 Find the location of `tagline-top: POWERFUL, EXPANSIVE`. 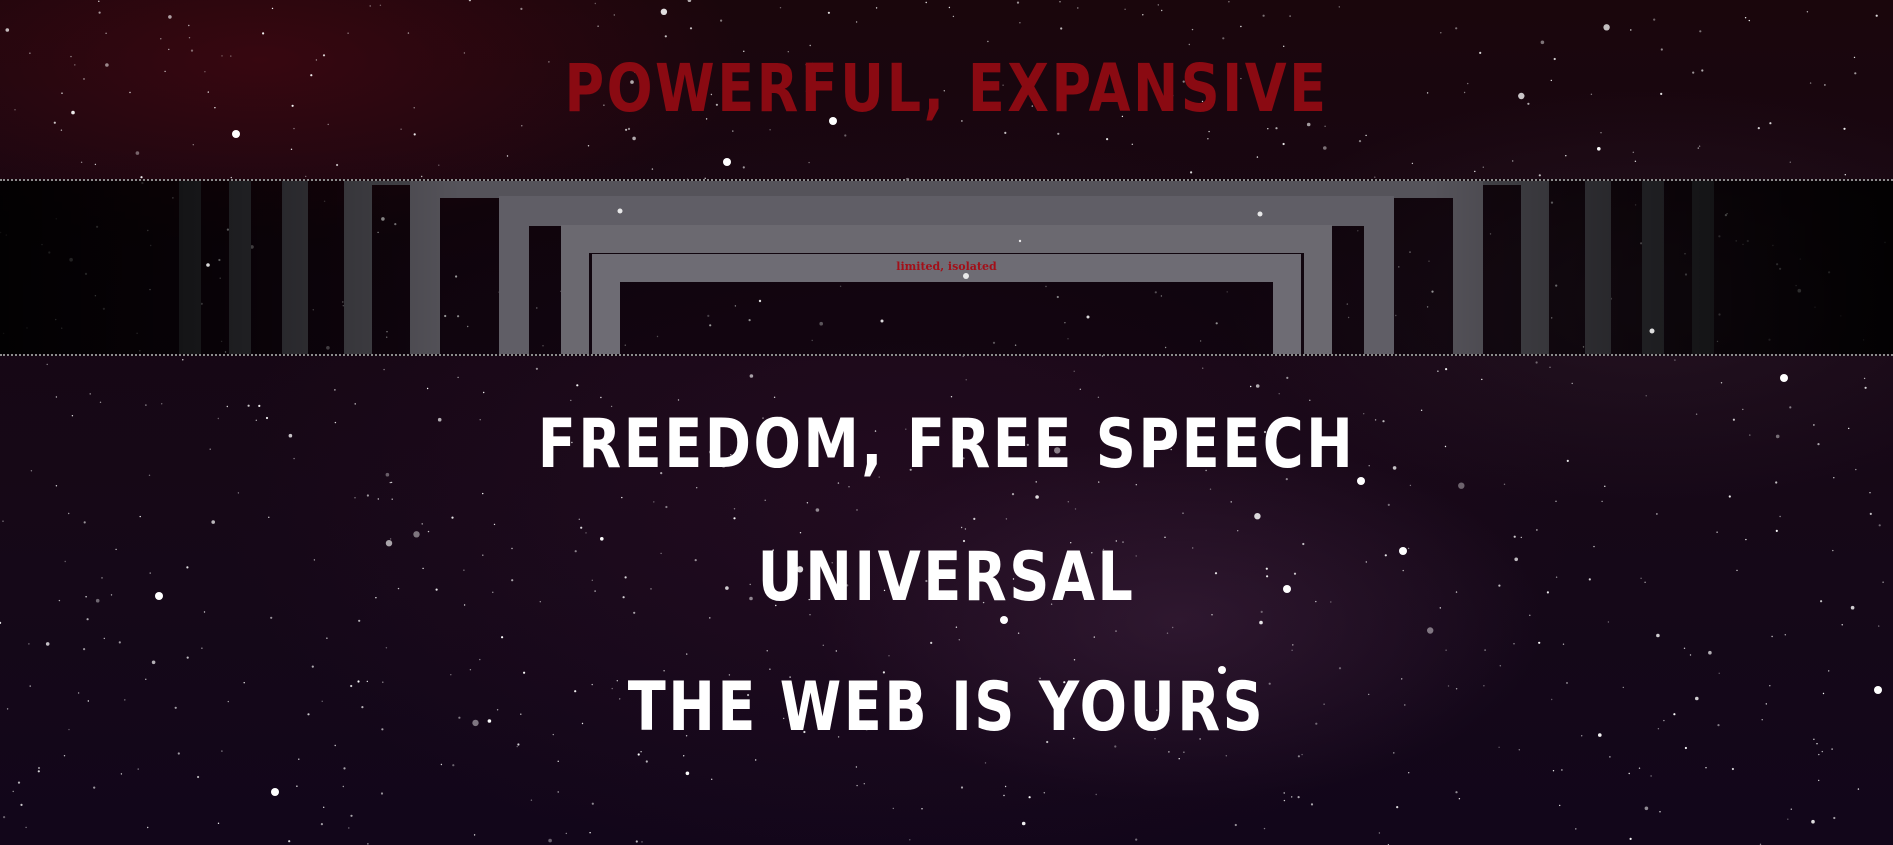

tagline-top: POWERFUL, EXPANSIVE is located at coordinates (946, 88).